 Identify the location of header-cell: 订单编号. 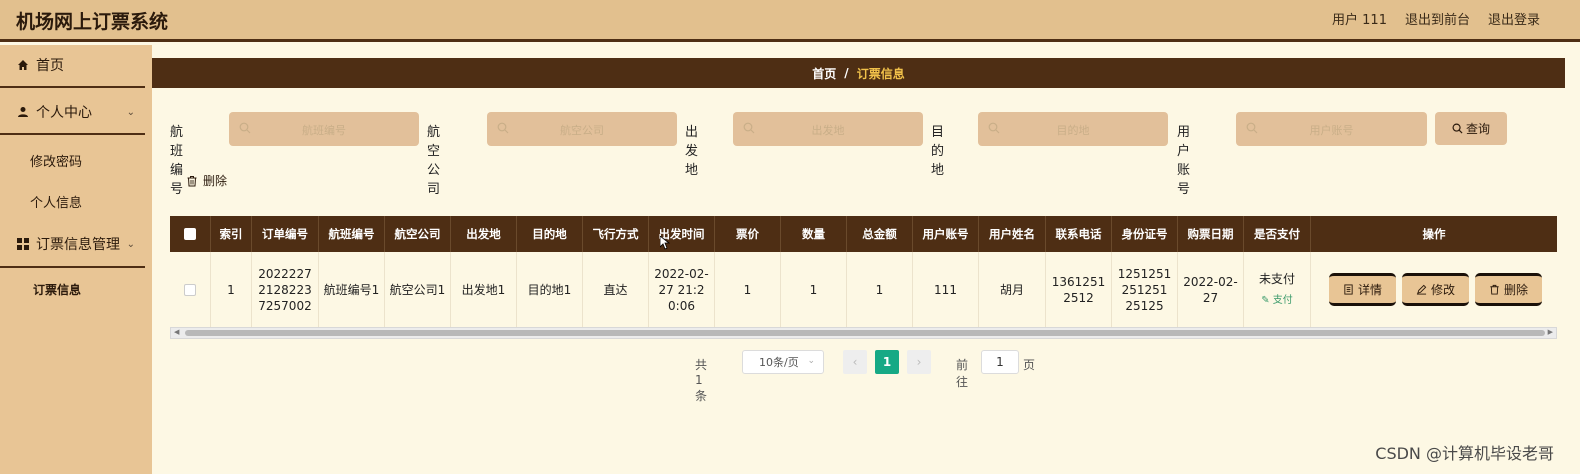
(285, 234).